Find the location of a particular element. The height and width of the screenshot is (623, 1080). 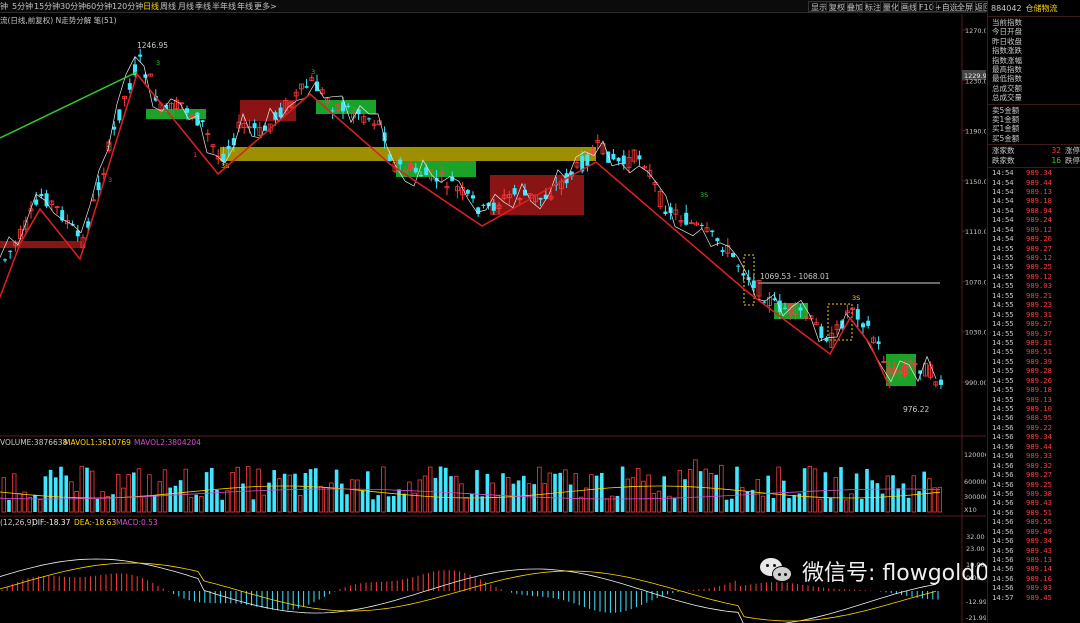

price-axis-label: 1230.00 is located at coordinates (975, 81).